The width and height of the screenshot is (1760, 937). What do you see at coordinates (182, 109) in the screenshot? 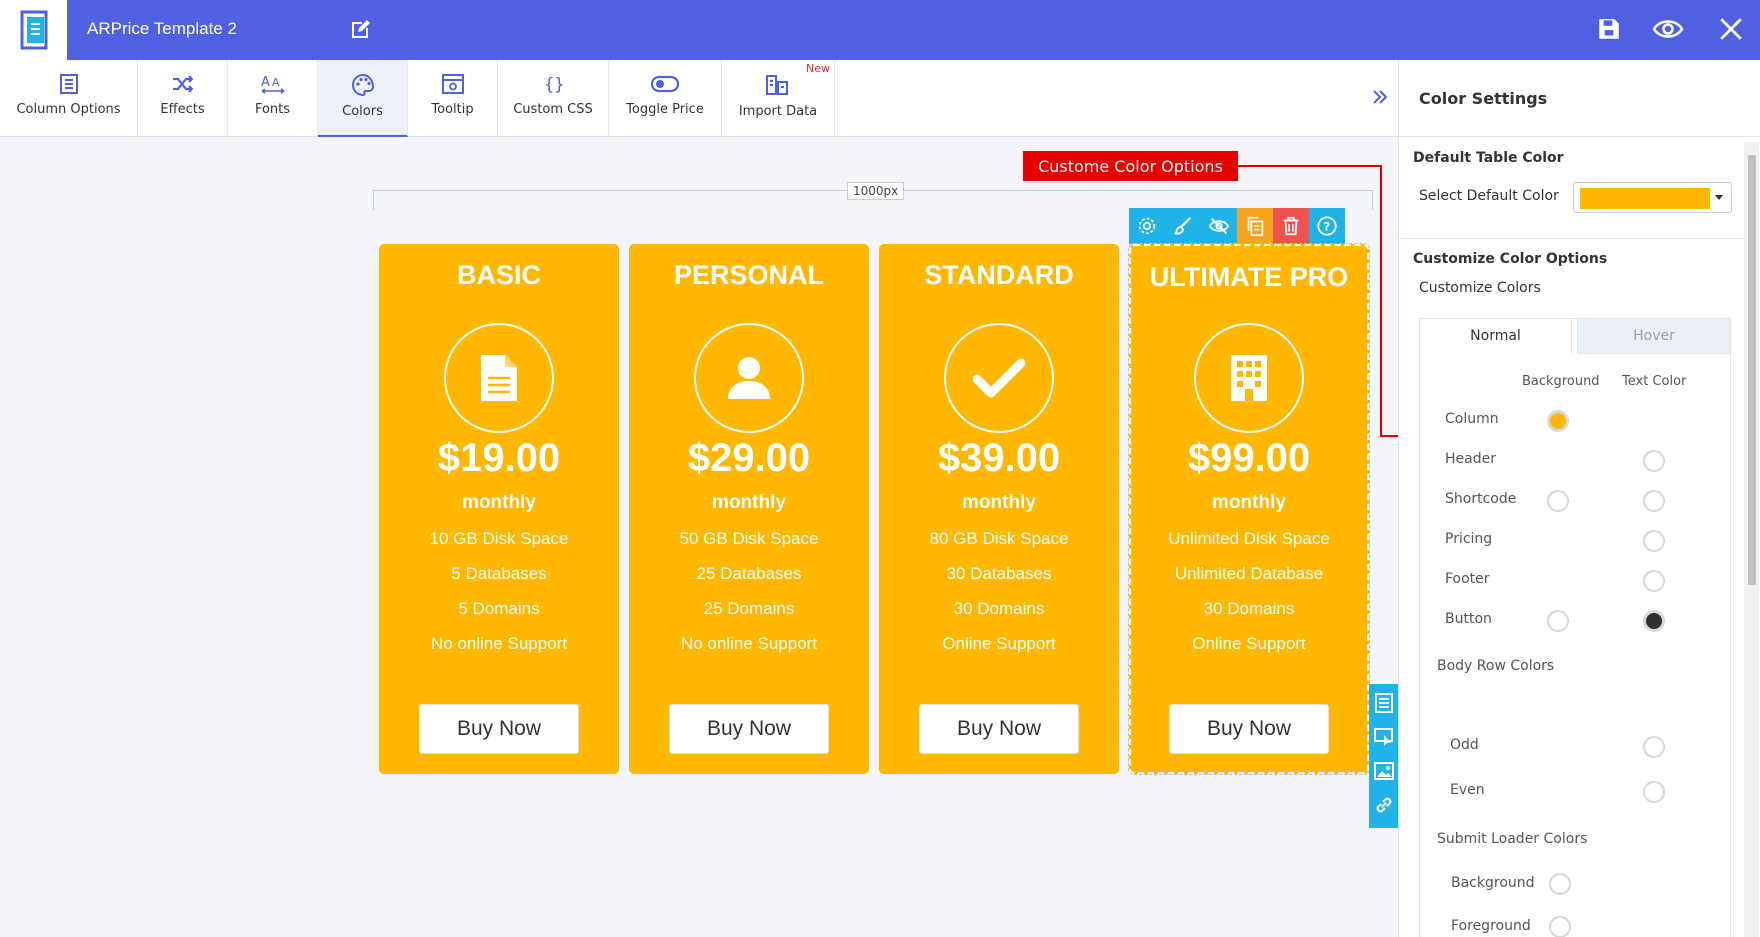
I see `tool-label: Effects` at bounding box center [182, 109].